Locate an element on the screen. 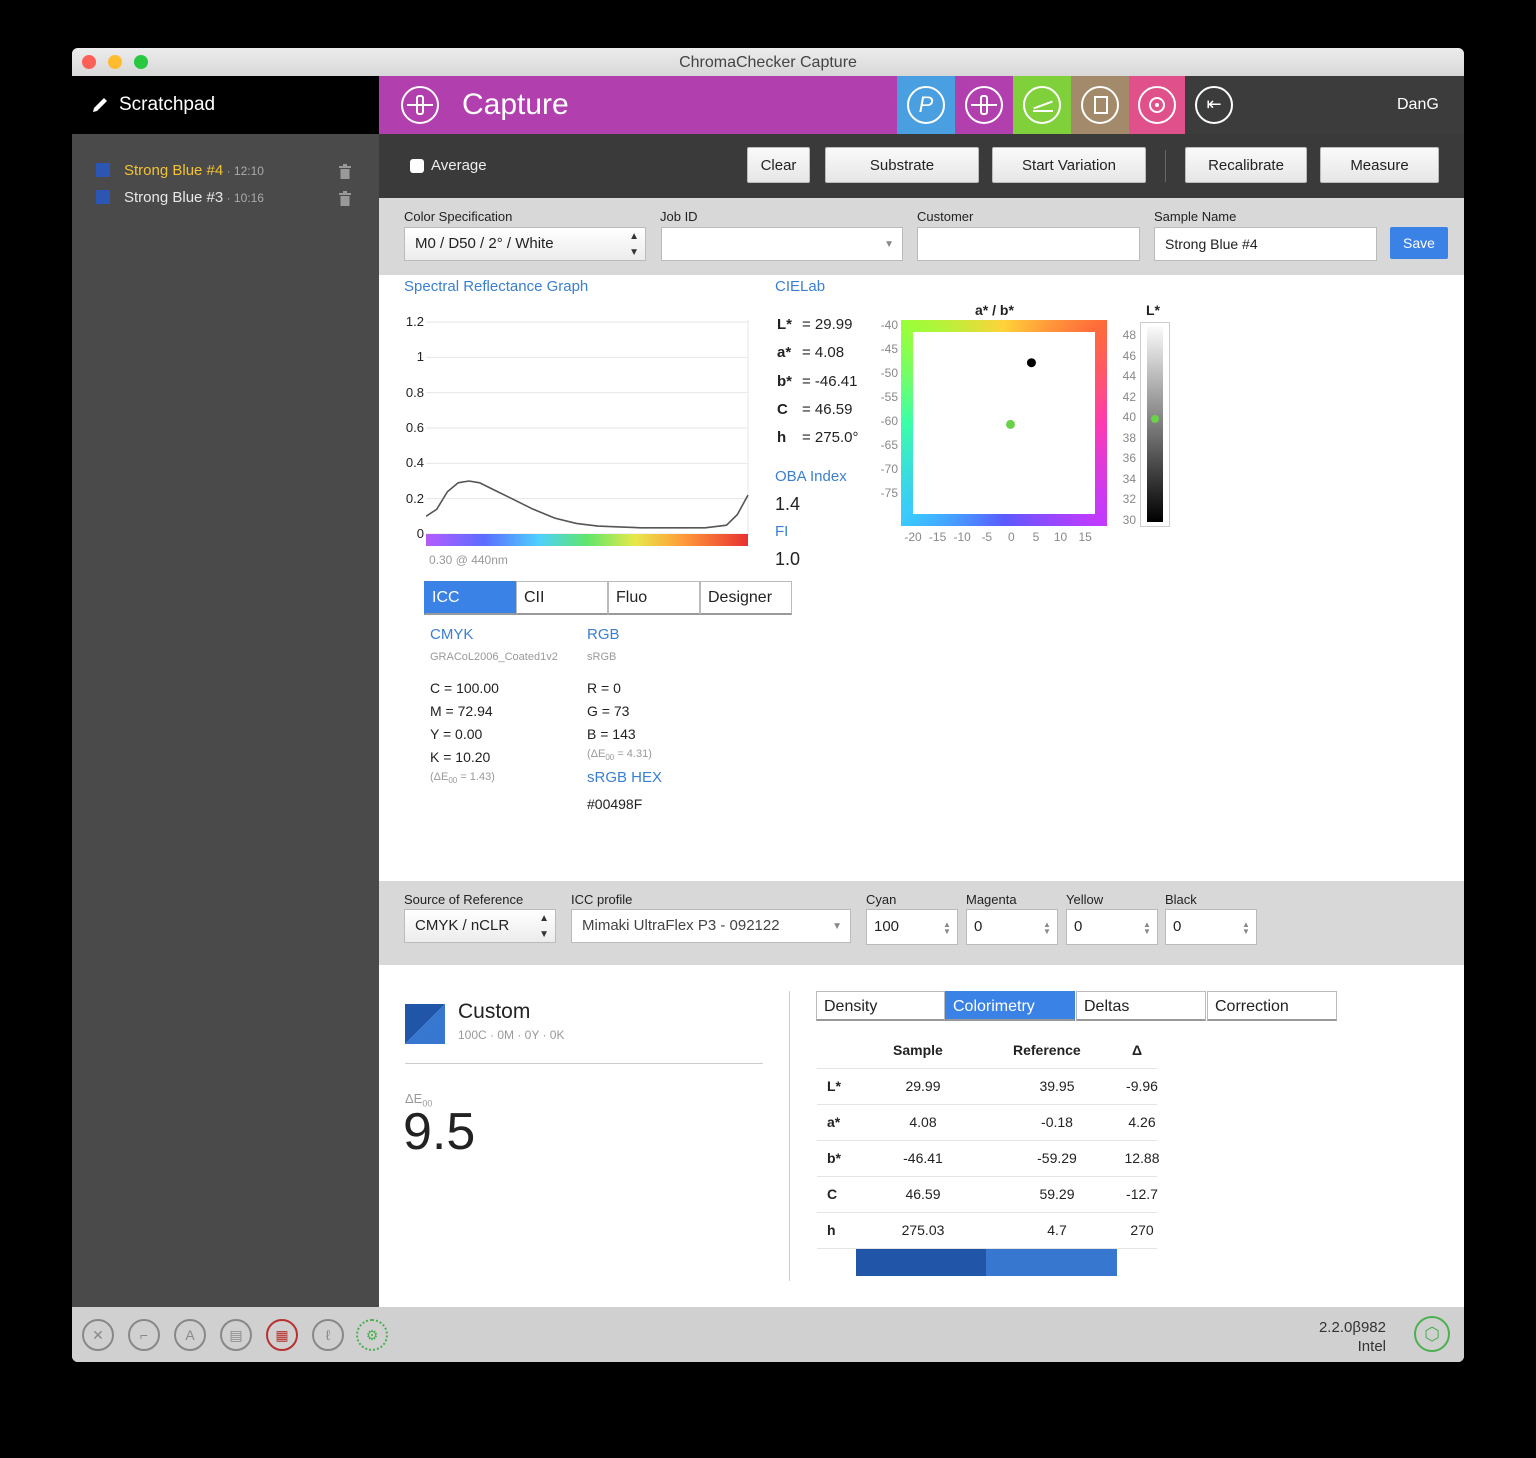 This screenshot has width=1536, height=1458. cielab-key: C is located at coordinates (782, 409).